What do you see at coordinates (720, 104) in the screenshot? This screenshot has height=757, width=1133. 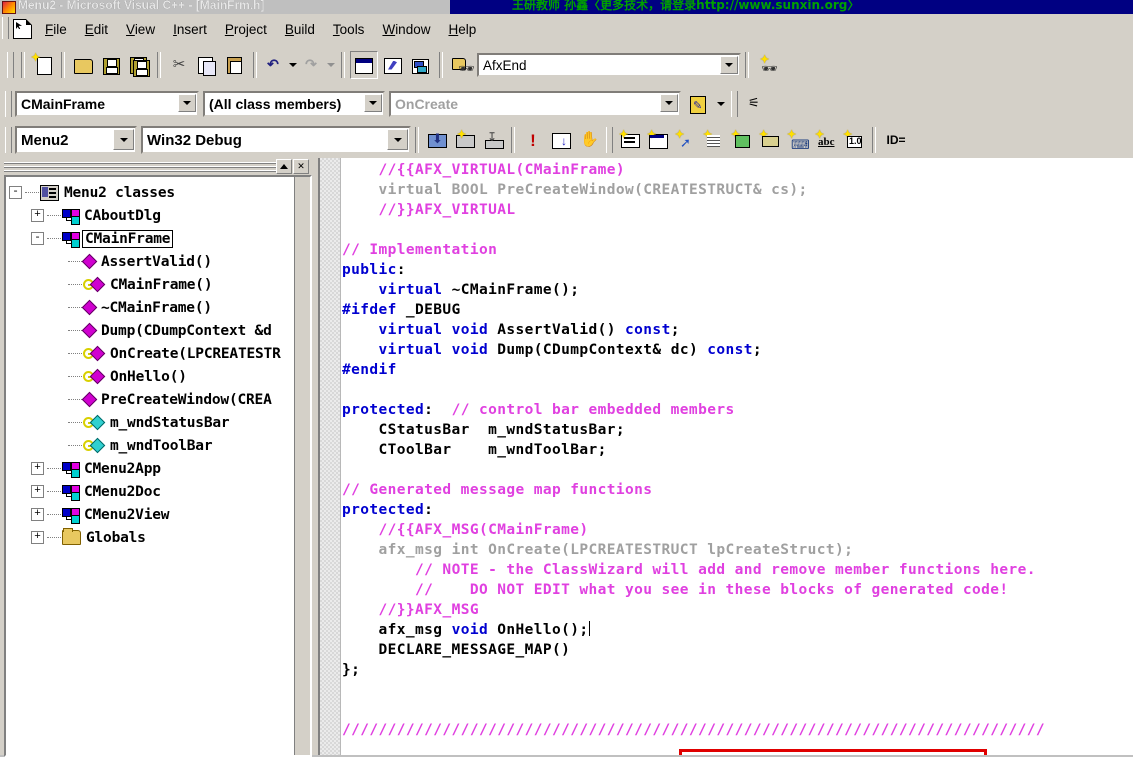 I see `wizard-chevron-down-icon` at bounding box center [720, 104].